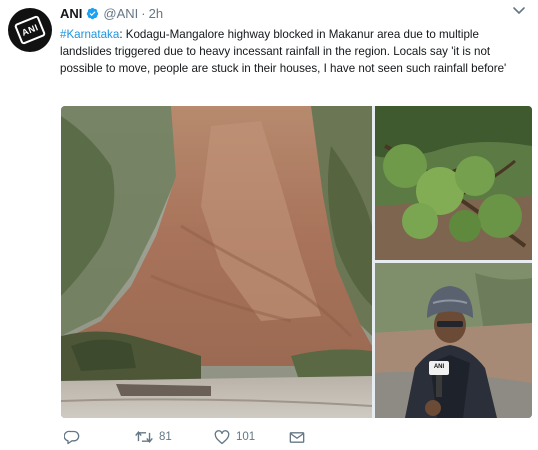  Describe the element at coordinates (519, 11) in the screenshot. I see `chevron-down-icon` at that location.